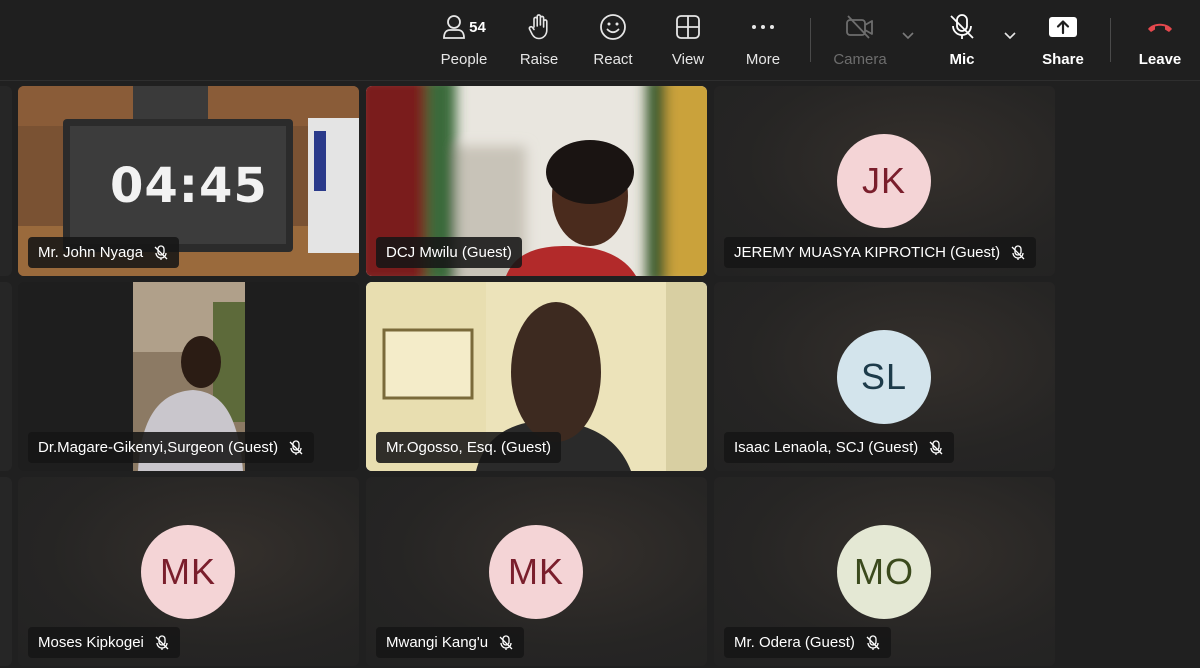  I want to click on participant-nametag: Dr.Magare-Gikenyi,Surgeon (Guest), so click(171, 447).